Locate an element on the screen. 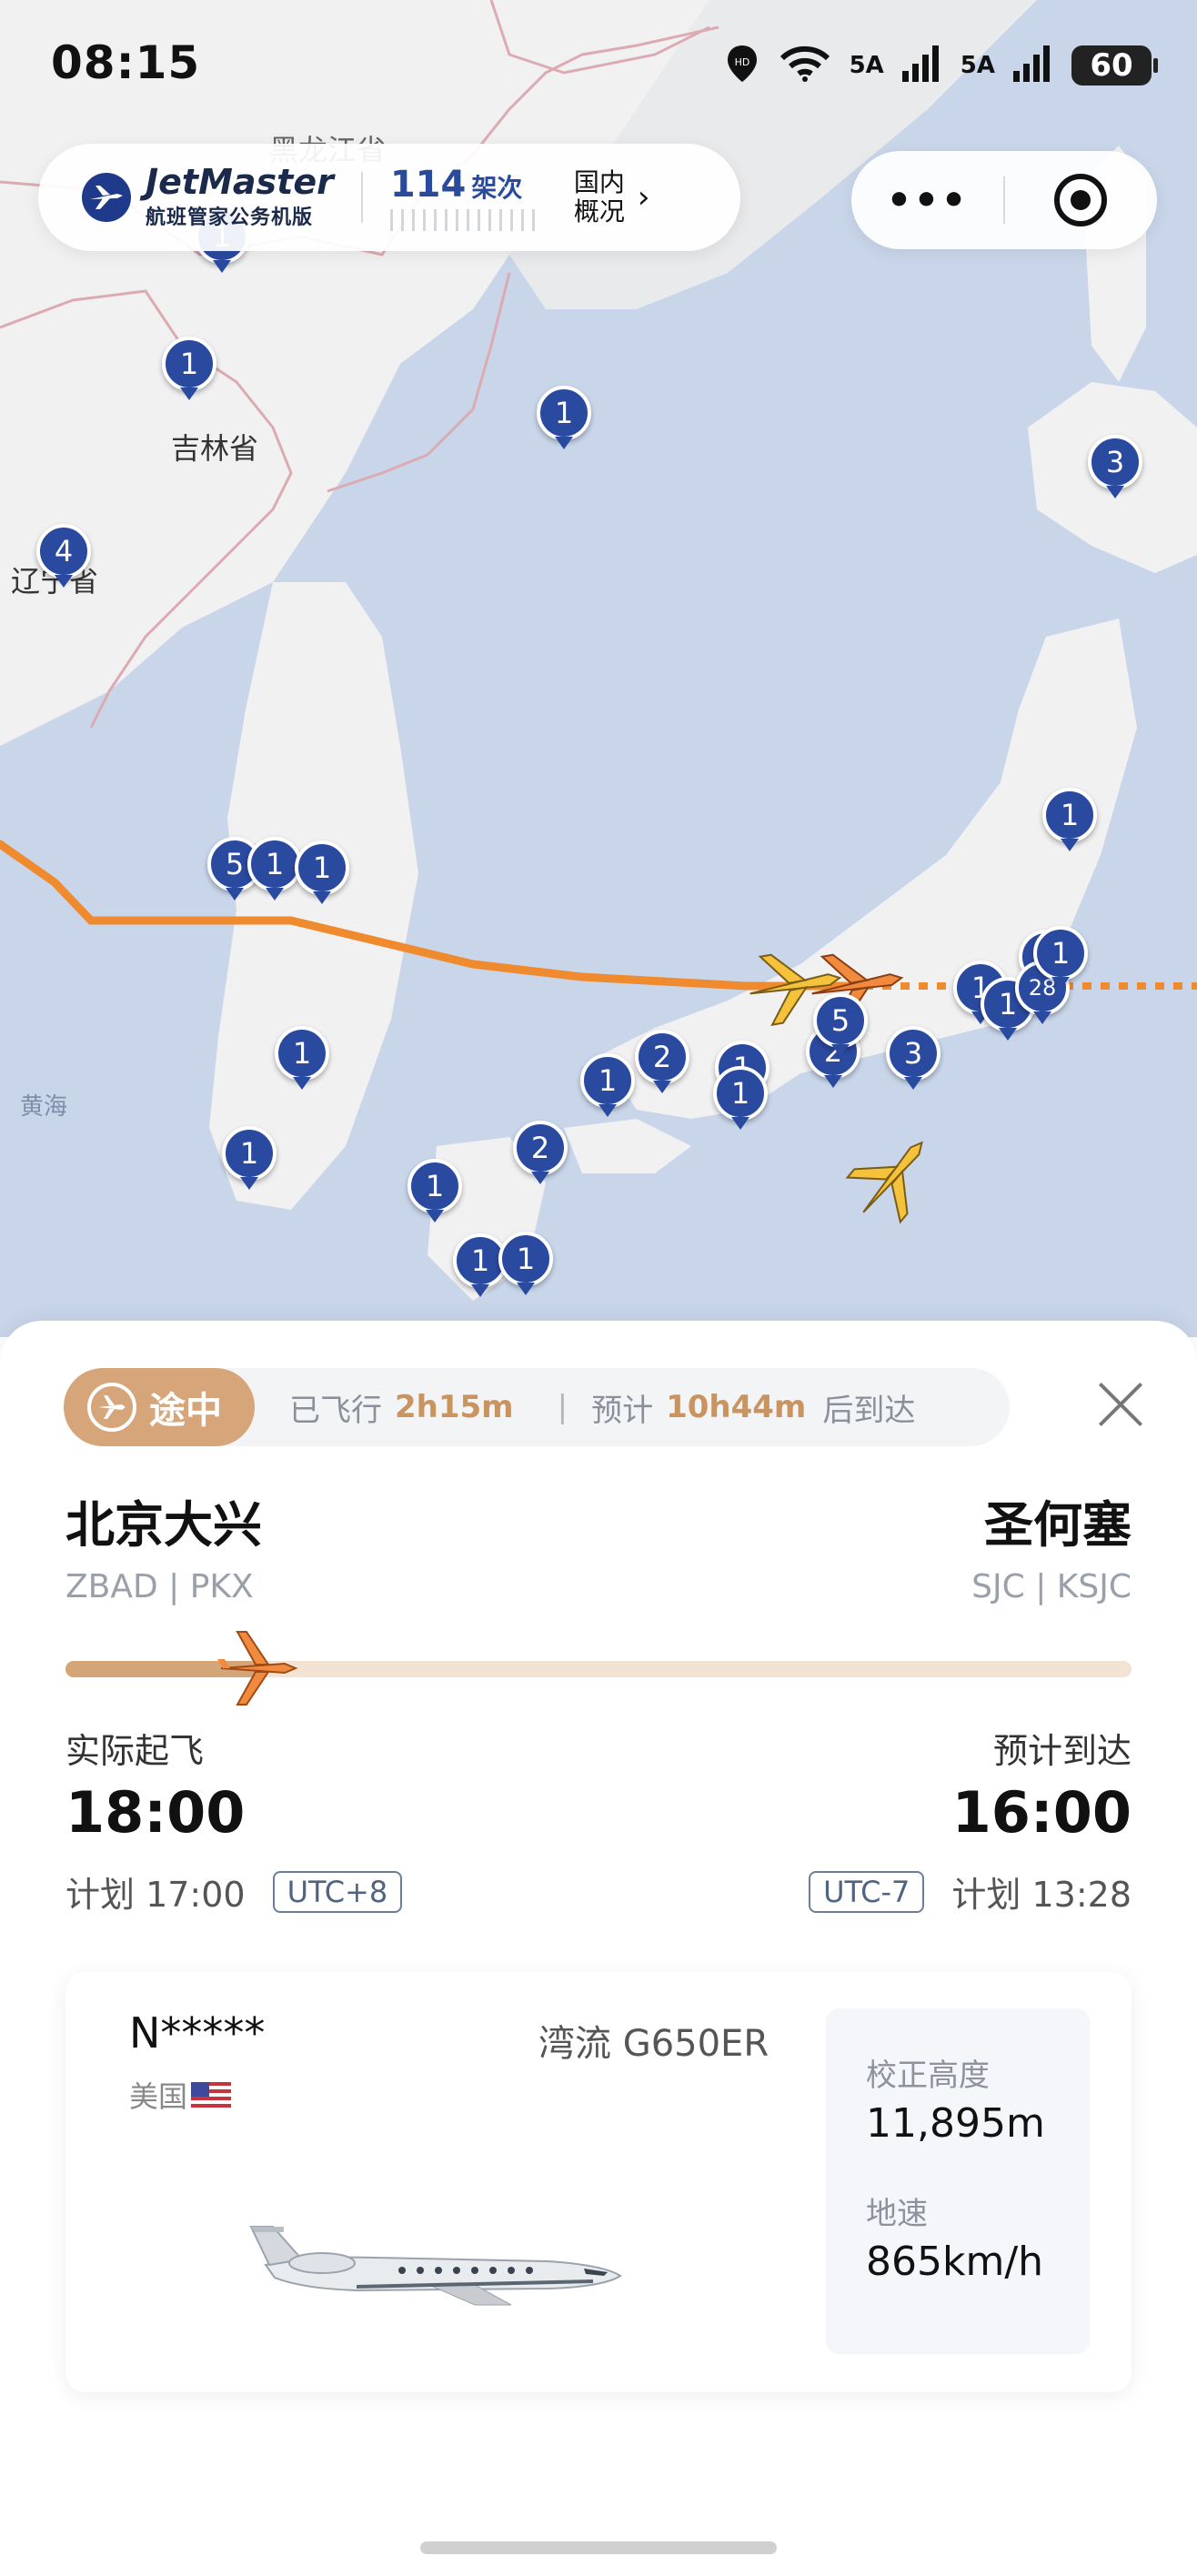  status-badge: 途中 is located at coordinates (159, 1407).